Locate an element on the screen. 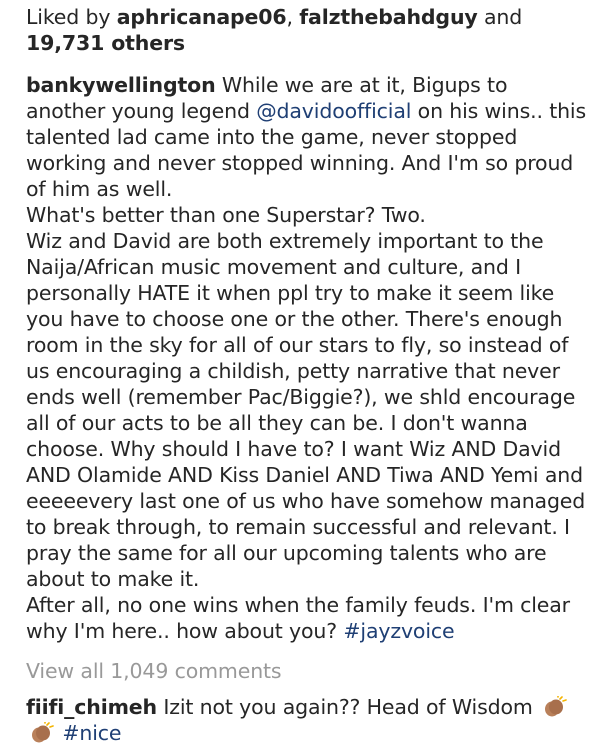 This screenshot has height=752, width=606. likes-and: and is located at coordinates (503, 17).